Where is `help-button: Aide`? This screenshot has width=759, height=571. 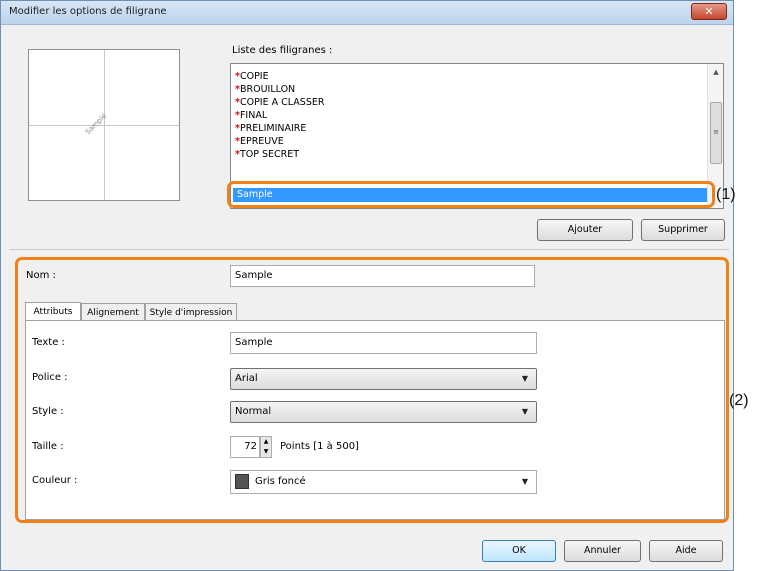 help-button: Aide is located at coordinates (686, 551).